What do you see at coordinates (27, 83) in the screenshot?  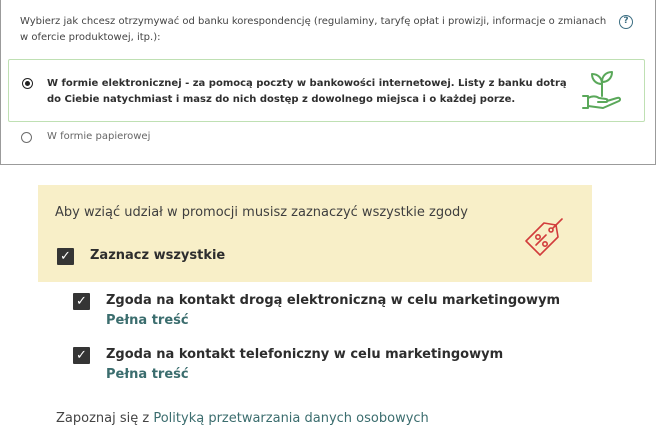 I see `radio-electronic` at bounding box center [27, 83].